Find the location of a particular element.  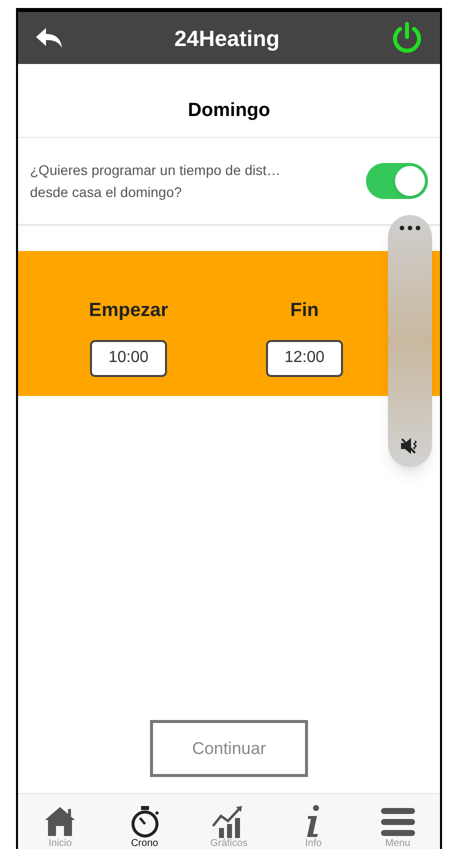

end-label: Fin is located at coordinates (304, 311).